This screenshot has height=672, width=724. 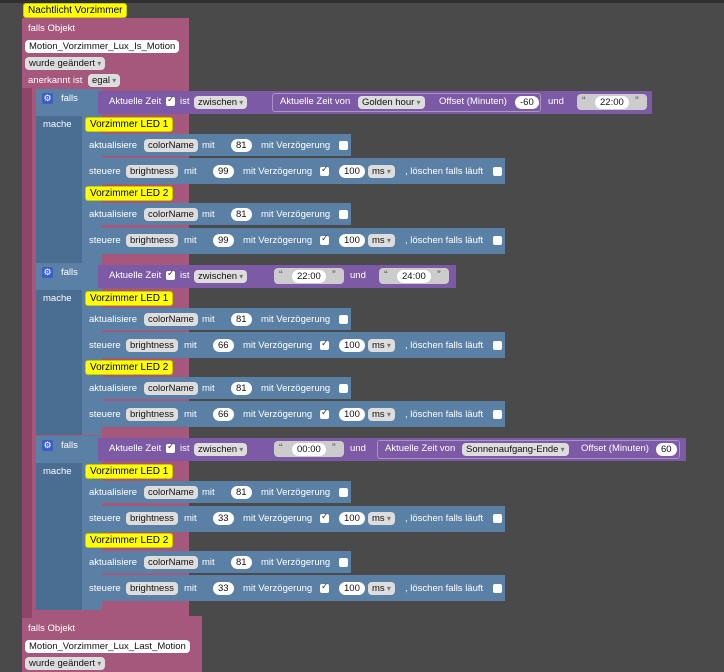 I want to click on trigger-object: Motion_Vorzimmer_Lux_Is_Motion, so click(x=102, y=46).